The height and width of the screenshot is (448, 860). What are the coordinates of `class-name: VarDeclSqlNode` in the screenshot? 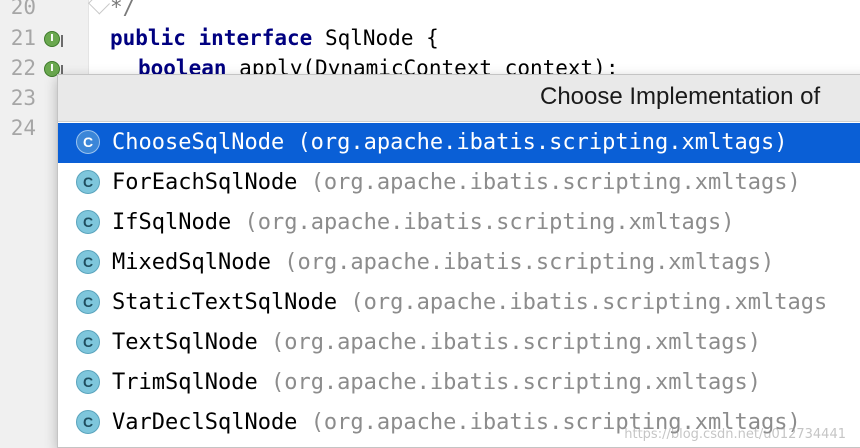 It's located at (205, 422).